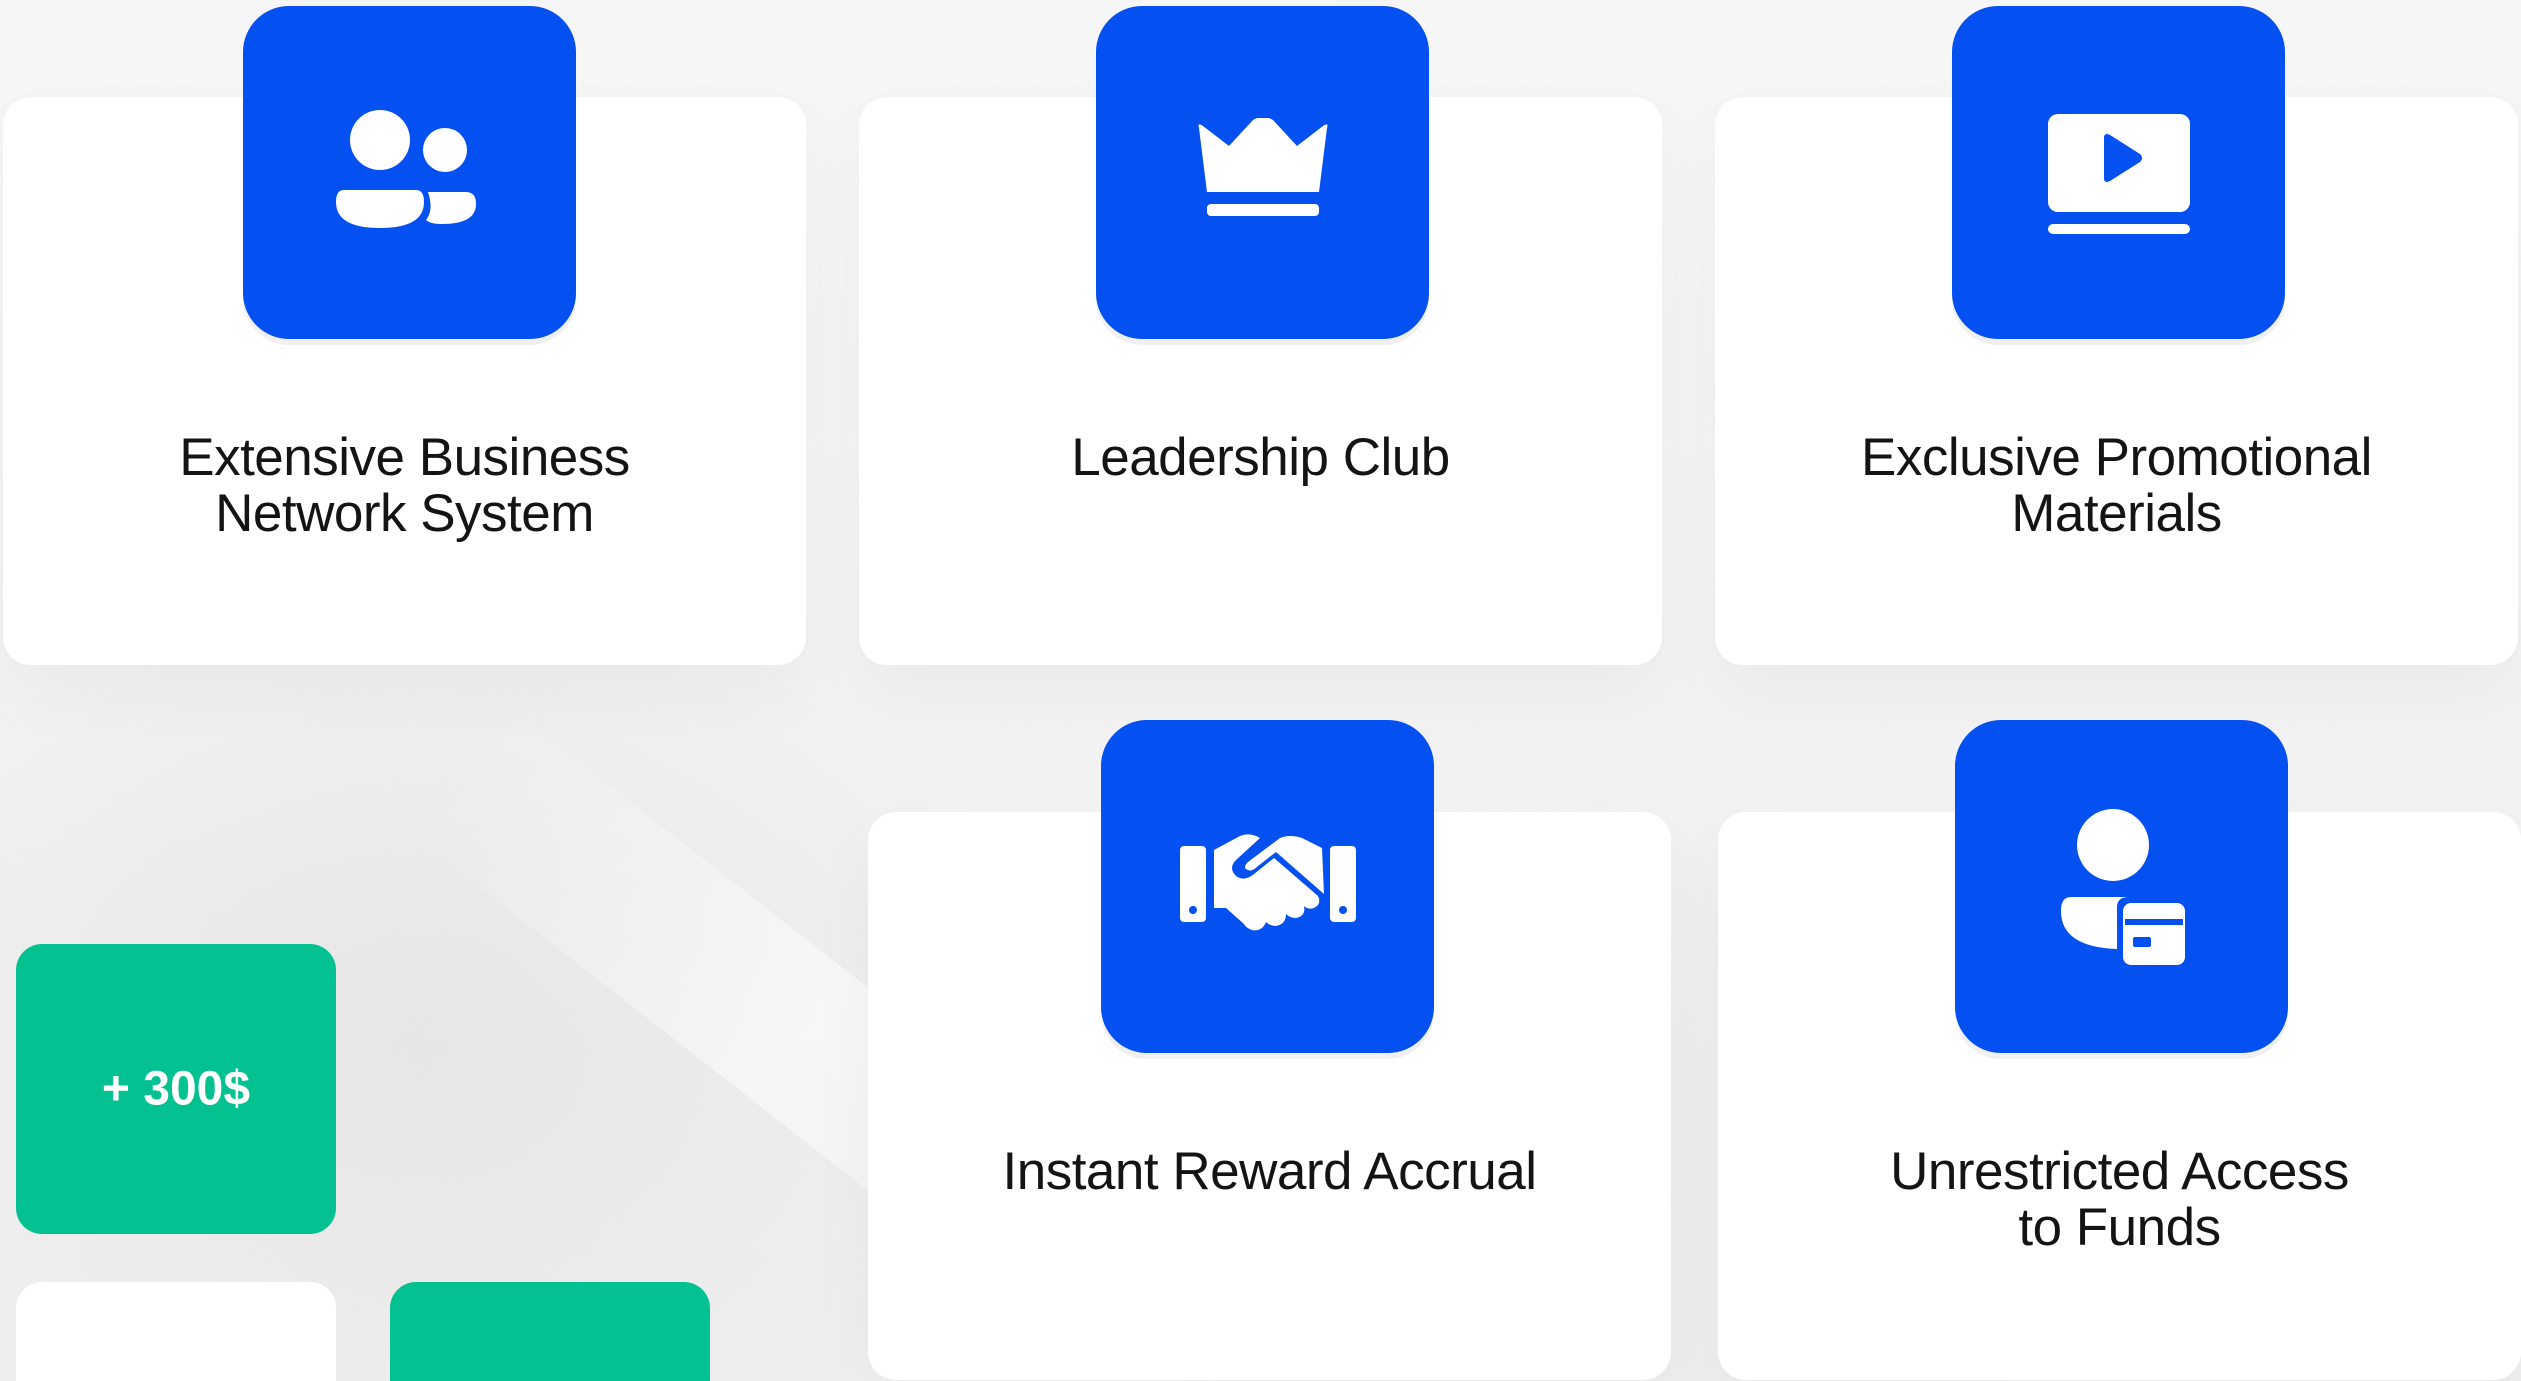  I want to click on feature-tile-promo, so click(2118, 172).